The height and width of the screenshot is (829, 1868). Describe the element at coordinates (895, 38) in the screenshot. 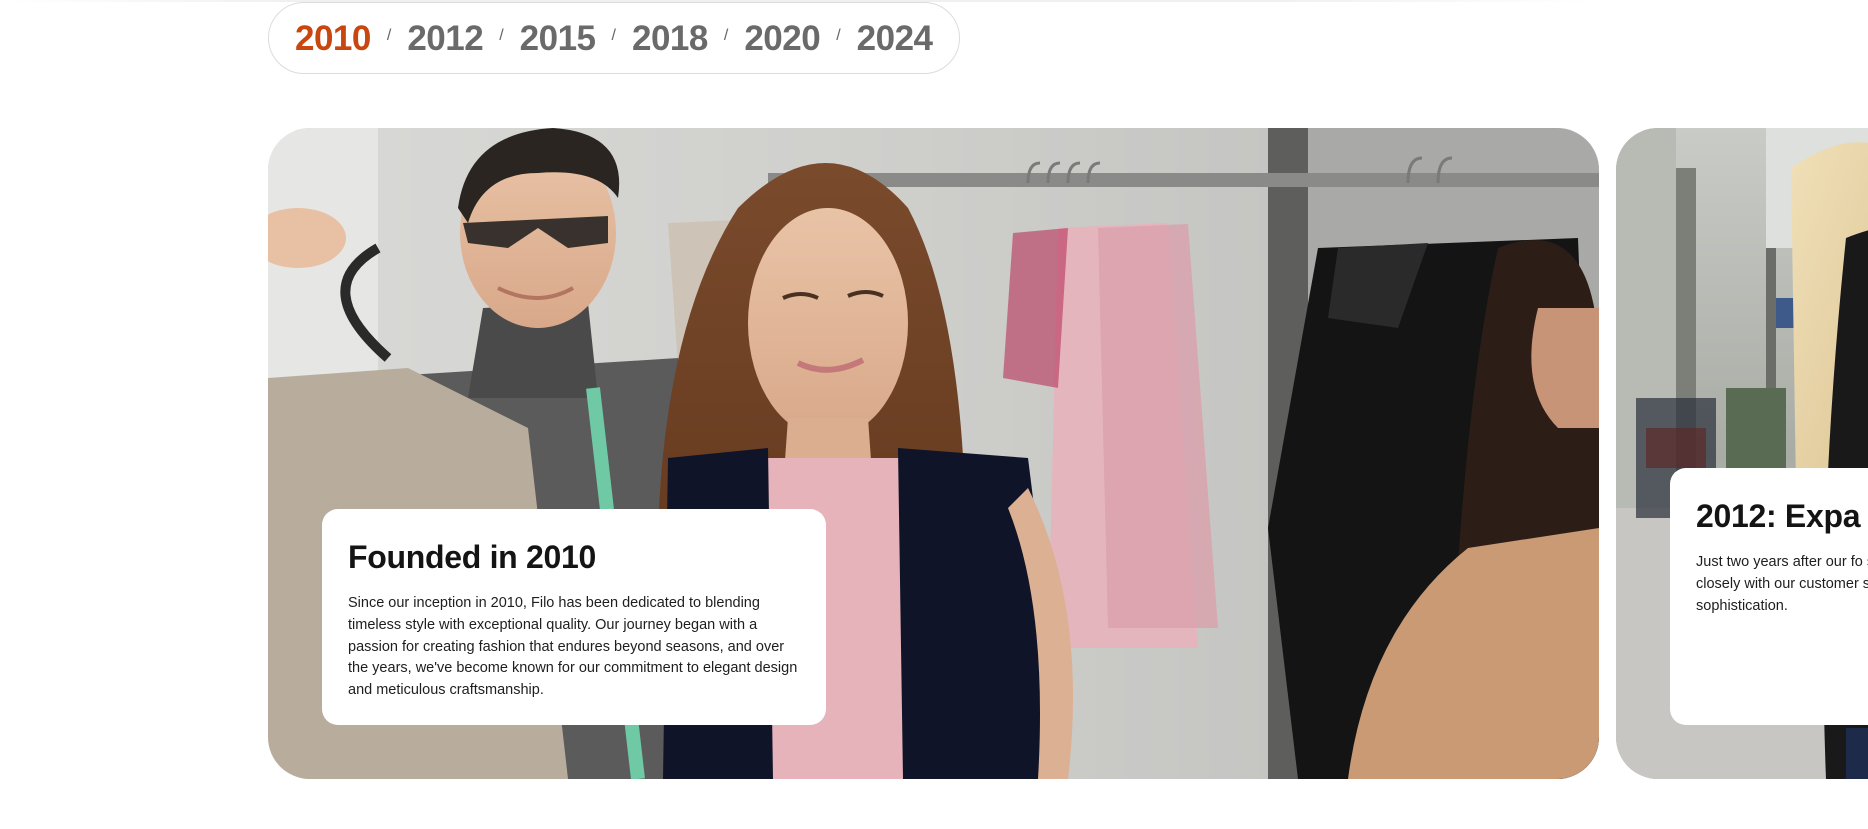

I see `year-tab-2024: 2024` at that location.